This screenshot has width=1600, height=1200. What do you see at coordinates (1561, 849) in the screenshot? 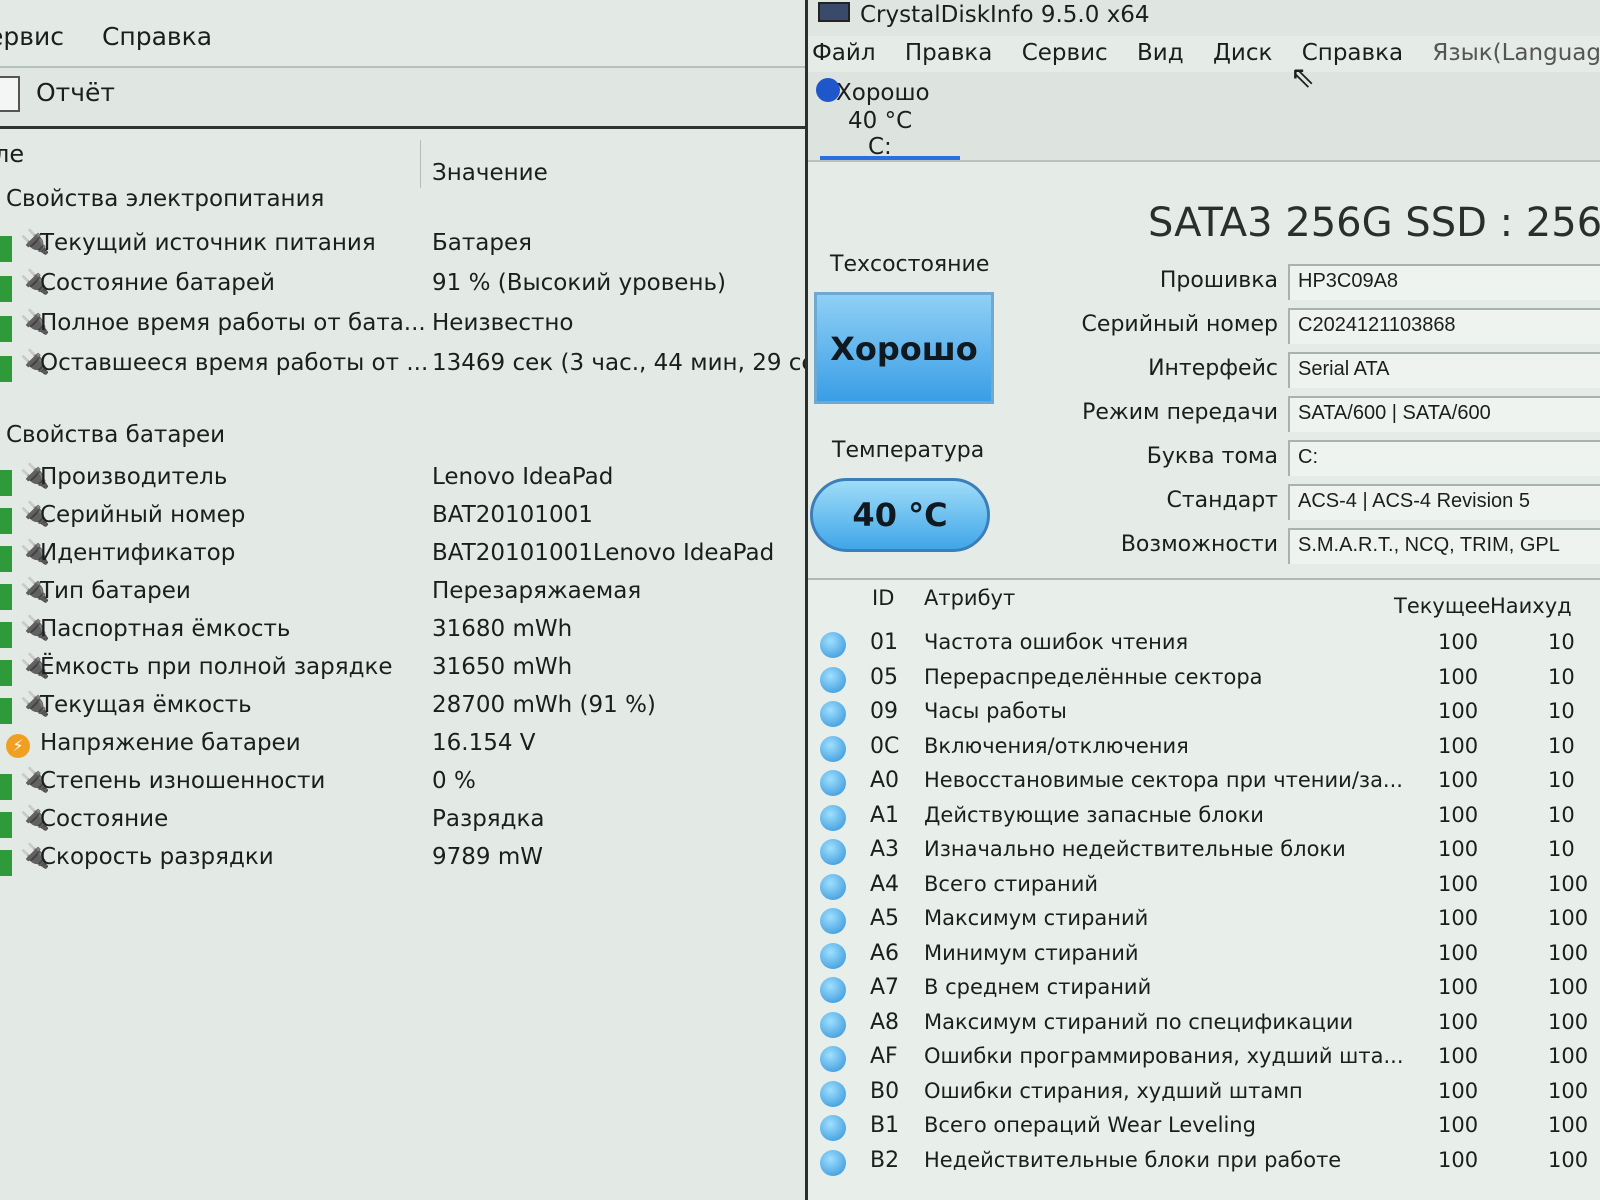
I see `smart-worst: 10` at bounding box center [1561, 849].